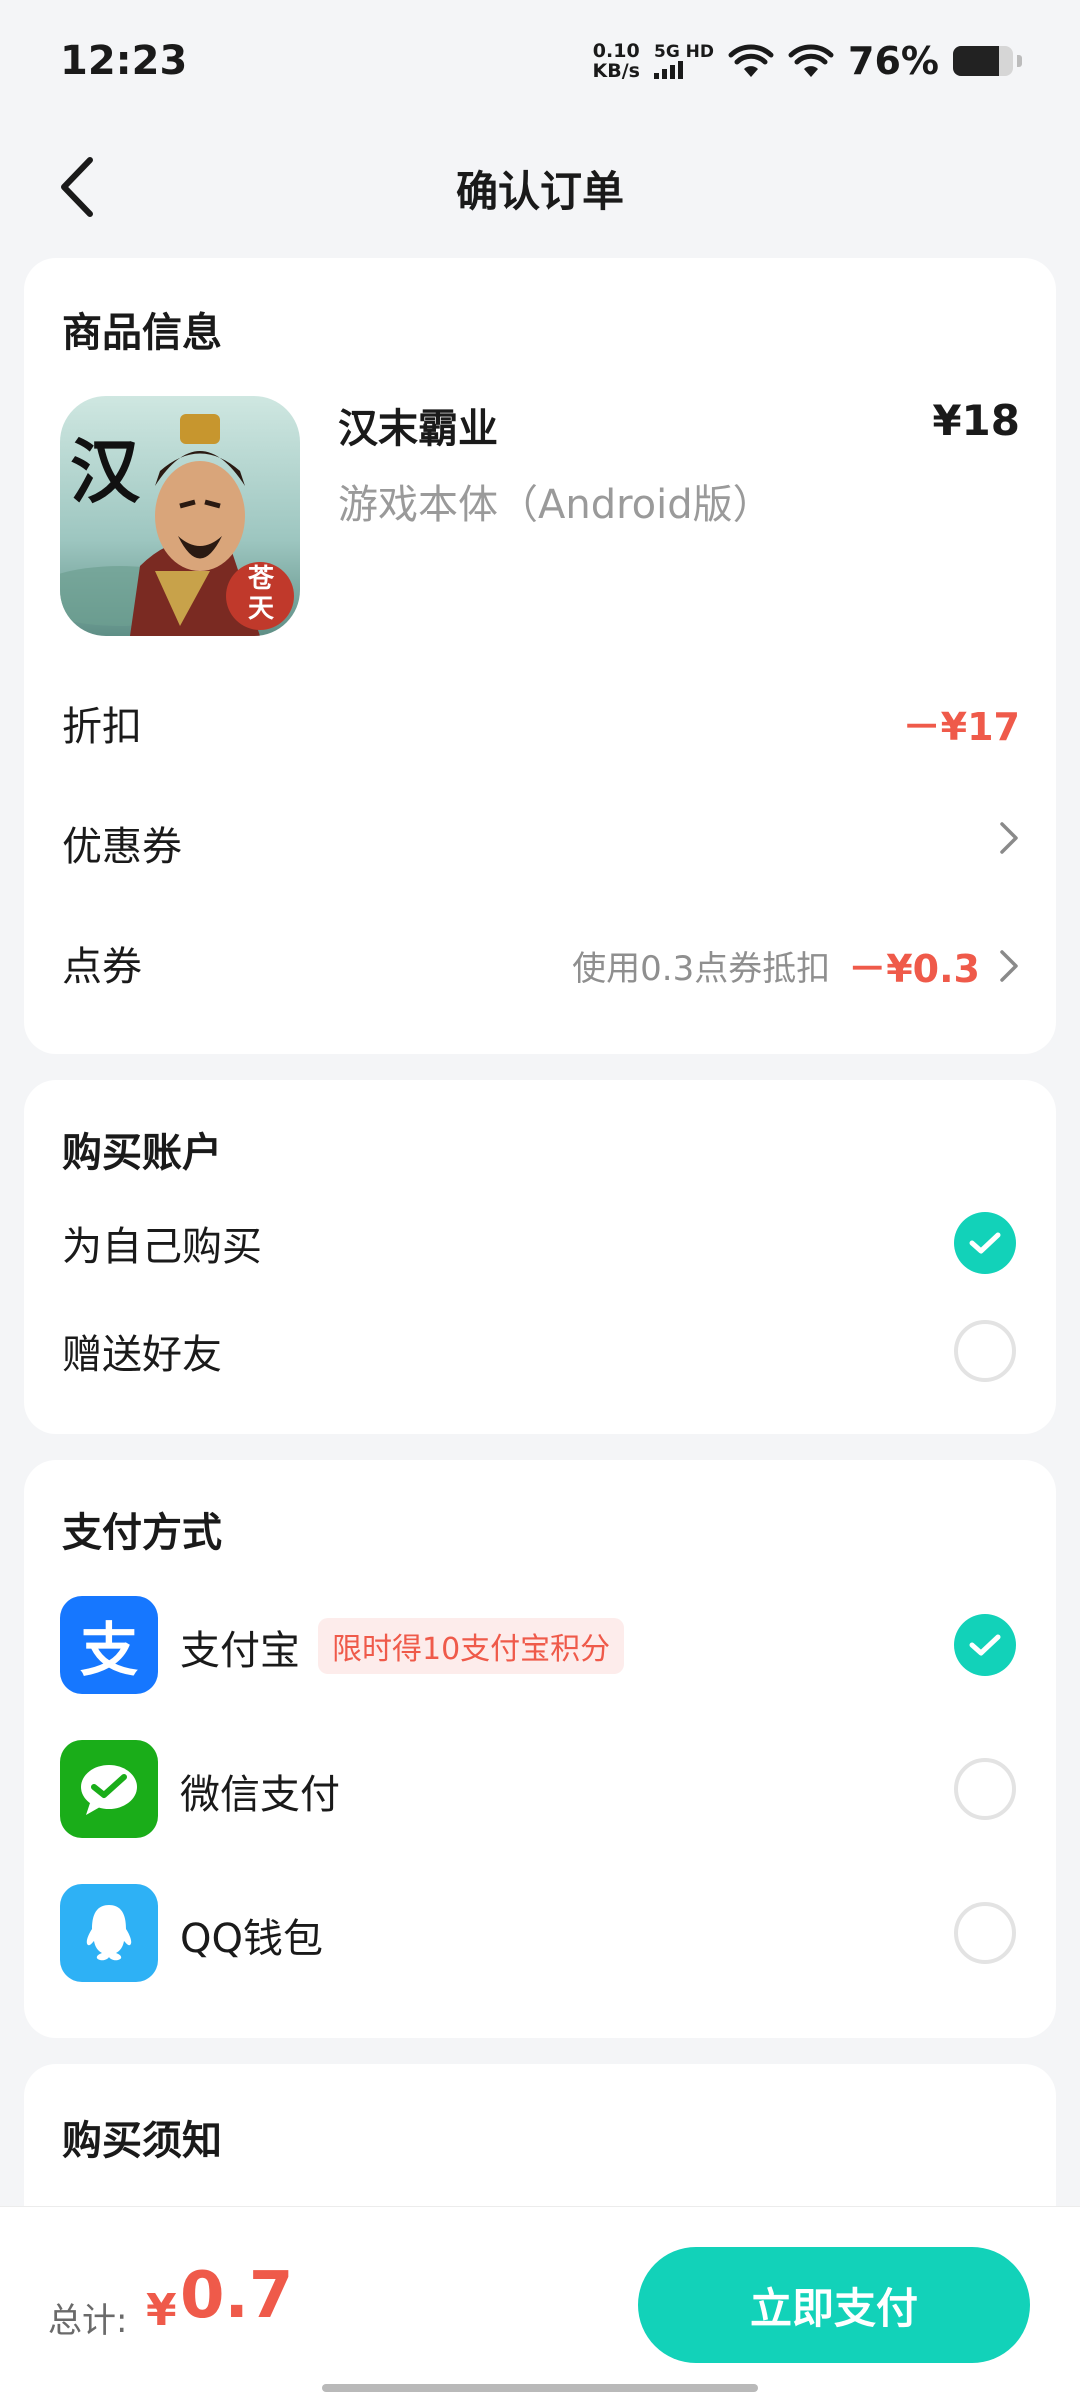  Describe the element at coordinates (109, 1789) in the screenshot. I see `wechat-pay-icon` at that location.